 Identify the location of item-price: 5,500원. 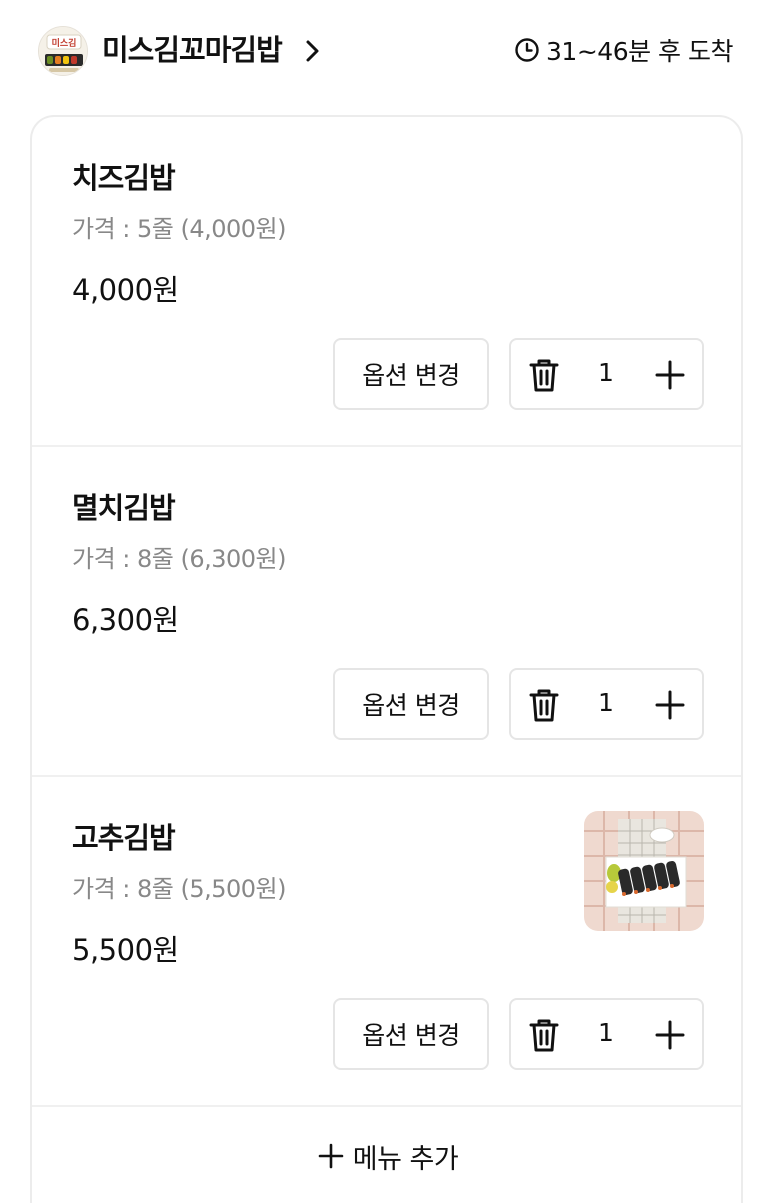
(125, 950).